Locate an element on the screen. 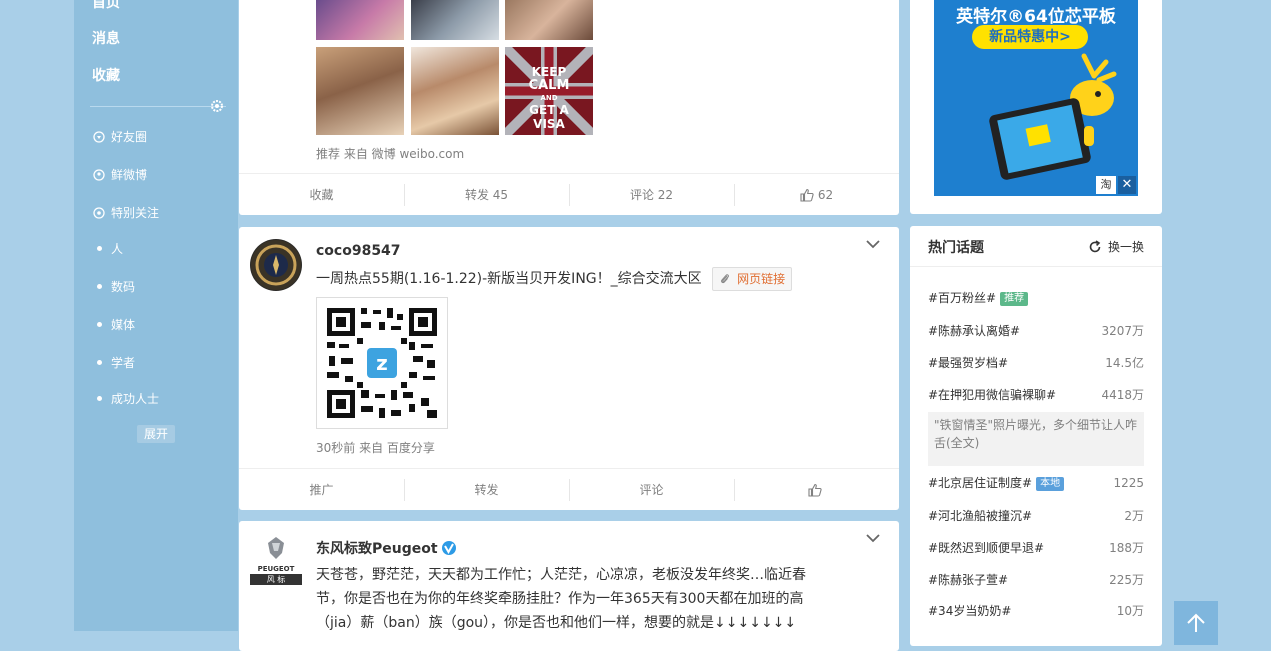 Image resolution: width=1271 pixels, height=651 pixels. ad-banner: 英特尔®64位芯平板 新品特惠中> 淘 ✕ is located at coordinates (1036, 107).